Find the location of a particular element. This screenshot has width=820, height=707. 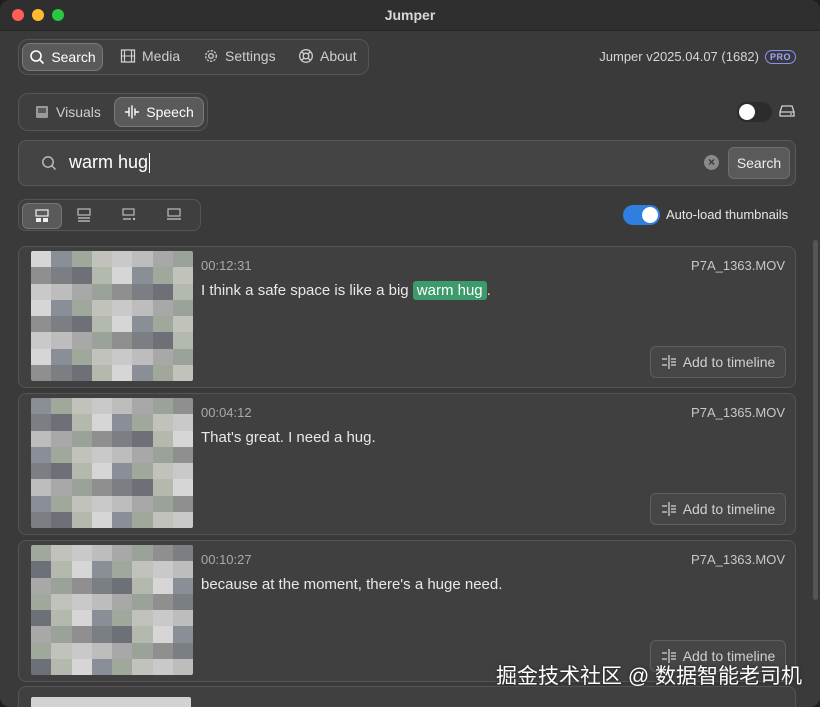

magnifier-icon is located at coordinates (37, 57).